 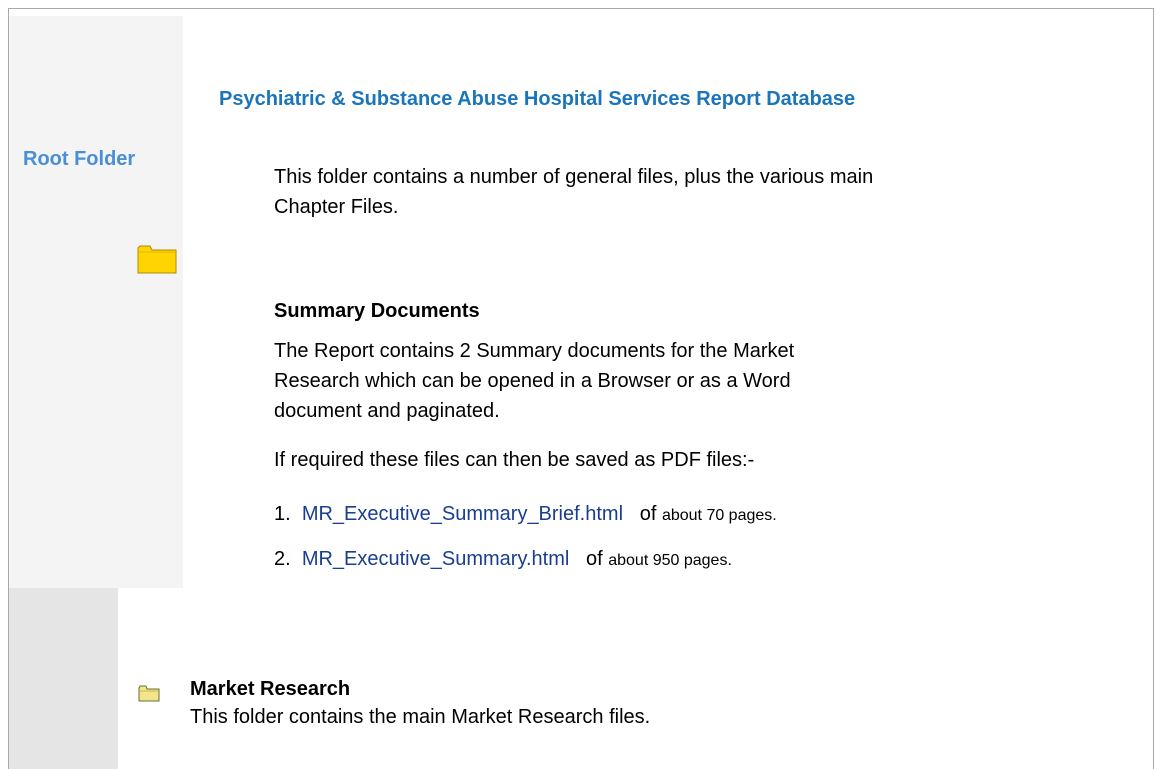 I want to click on summary-documents-heading: Summary Documents, so click(x=377, y=311).